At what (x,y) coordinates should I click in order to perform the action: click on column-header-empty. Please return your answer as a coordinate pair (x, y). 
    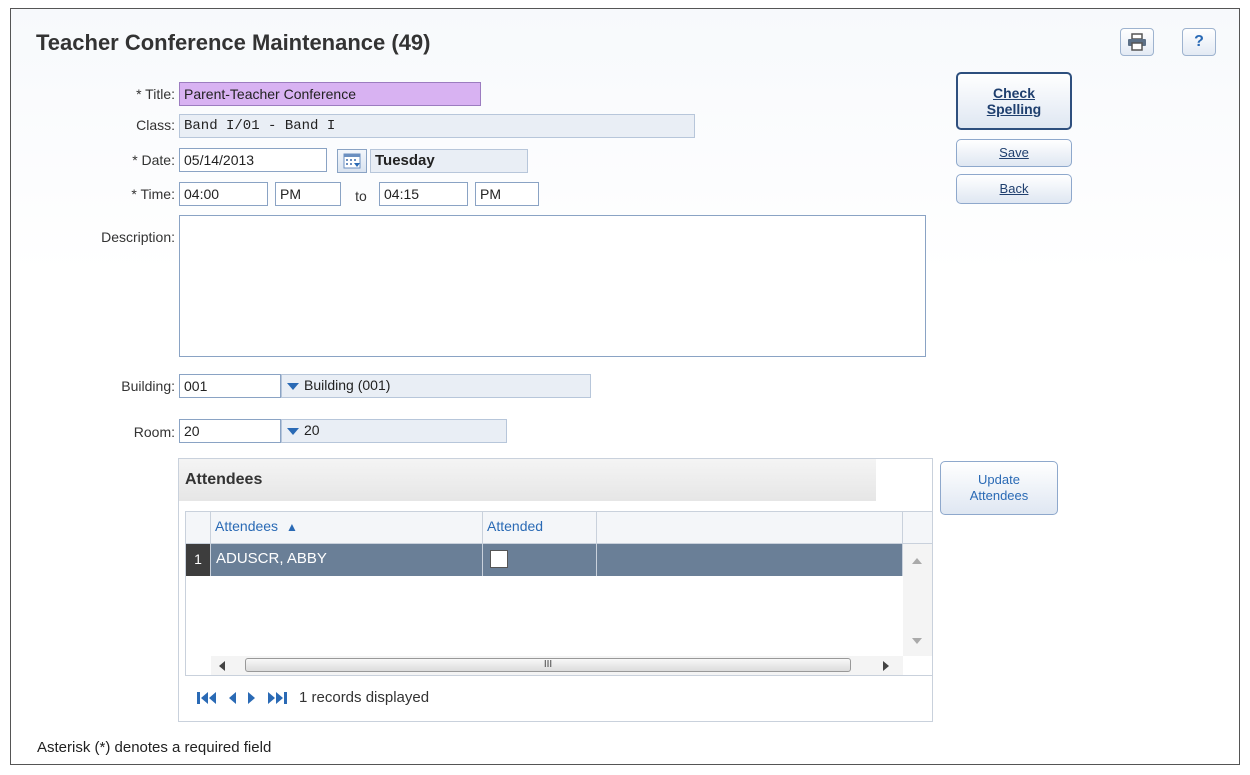
    Looking at the image, I should click on (750, 528).